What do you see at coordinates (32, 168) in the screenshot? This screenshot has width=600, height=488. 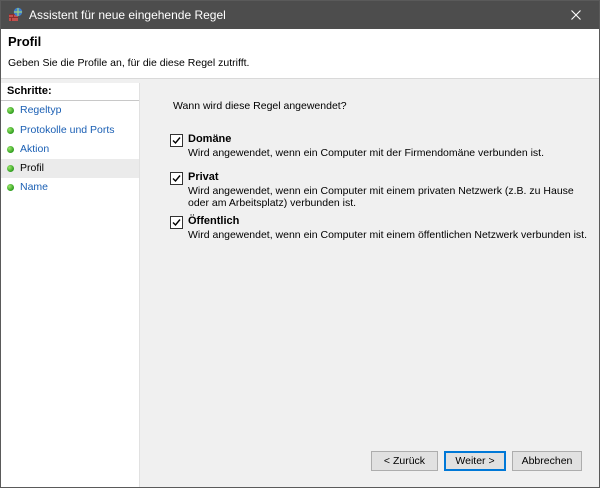 I see `step-label: Profil` at bounding box center [32, 168].